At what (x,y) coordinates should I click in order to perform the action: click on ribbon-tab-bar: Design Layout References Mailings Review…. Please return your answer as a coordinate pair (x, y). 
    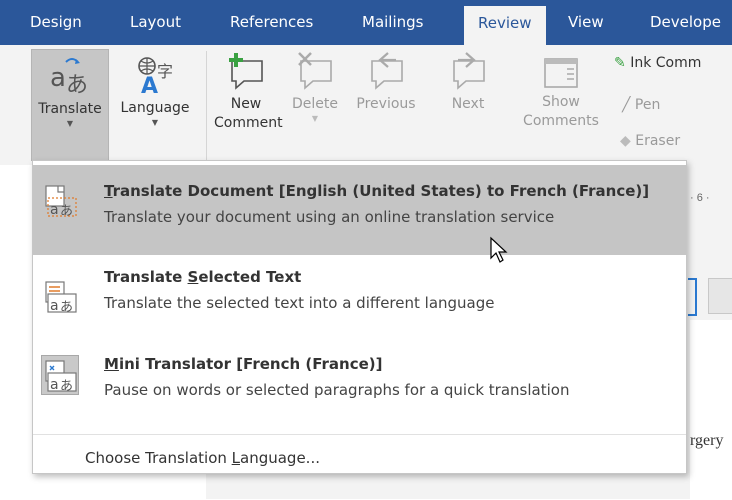
    Looking at the image, I should click on (366, 22).